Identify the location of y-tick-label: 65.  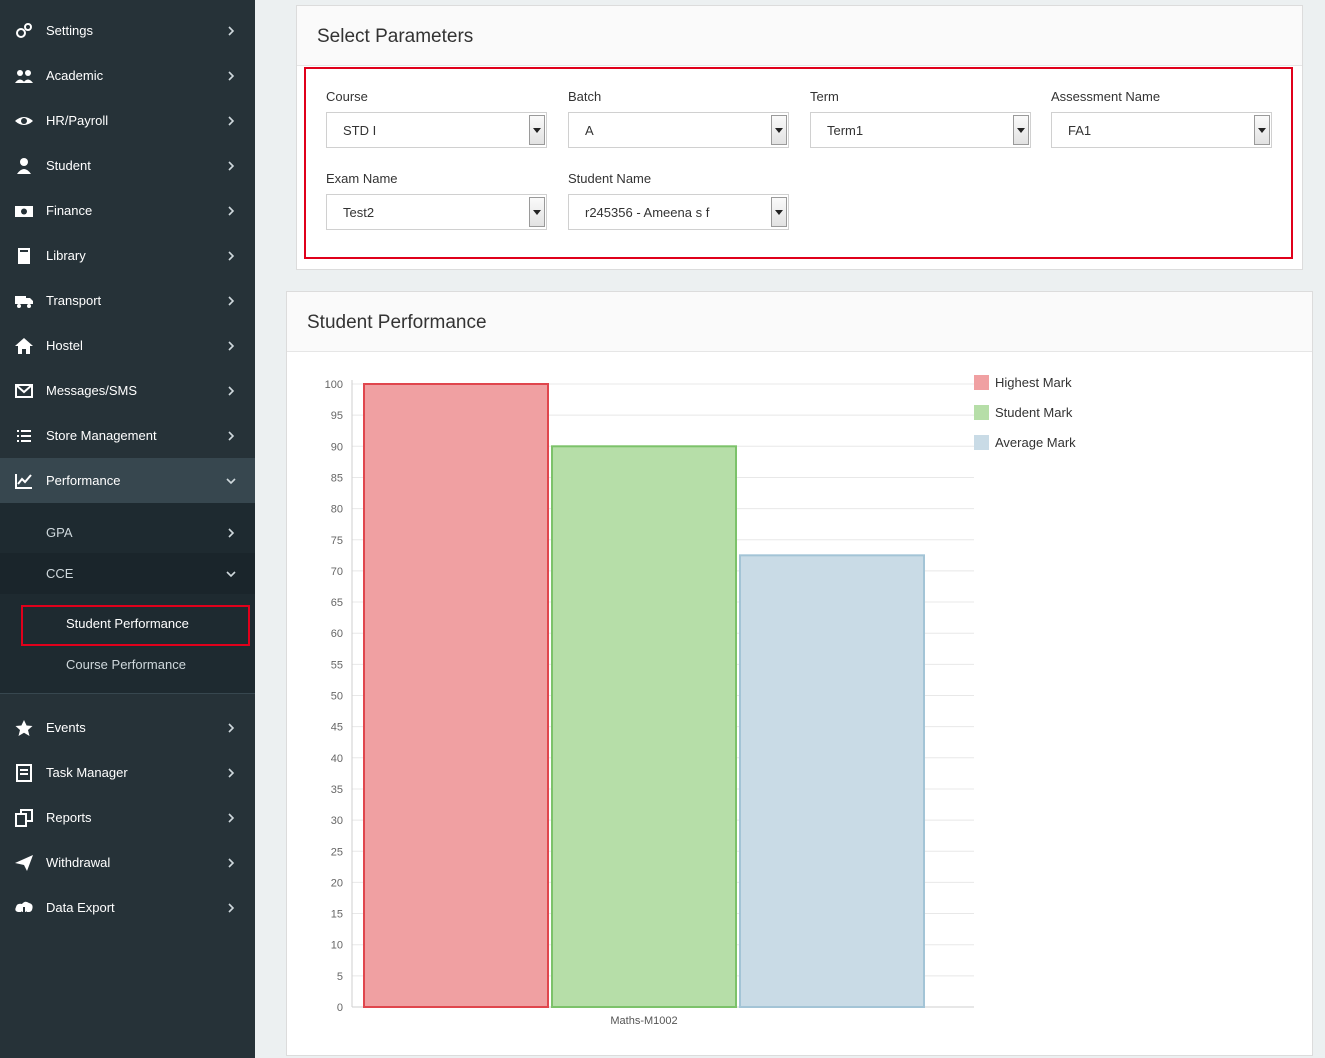
(337, 603).